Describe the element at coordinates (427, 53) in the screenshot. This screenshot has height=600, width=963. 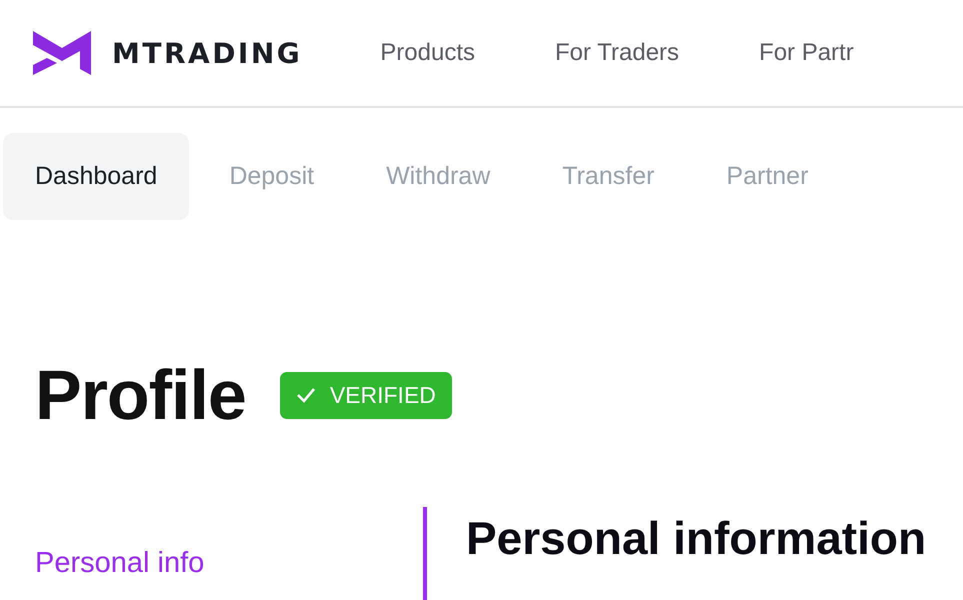
I see `nav-link: Products` at that location.